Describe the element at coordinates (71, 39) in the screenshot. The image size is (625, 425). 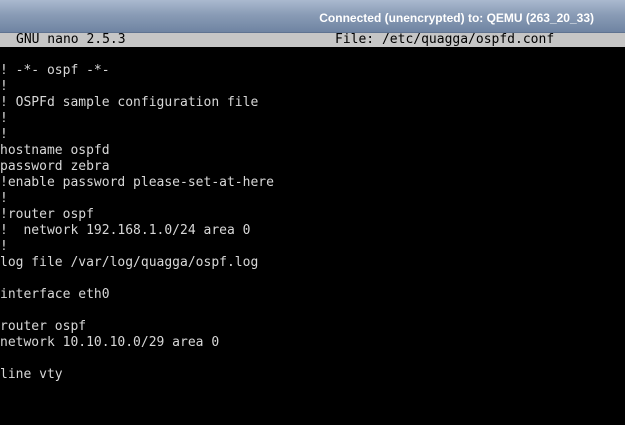
I see `nano-version: GNU nano 2.5.3` at that location.